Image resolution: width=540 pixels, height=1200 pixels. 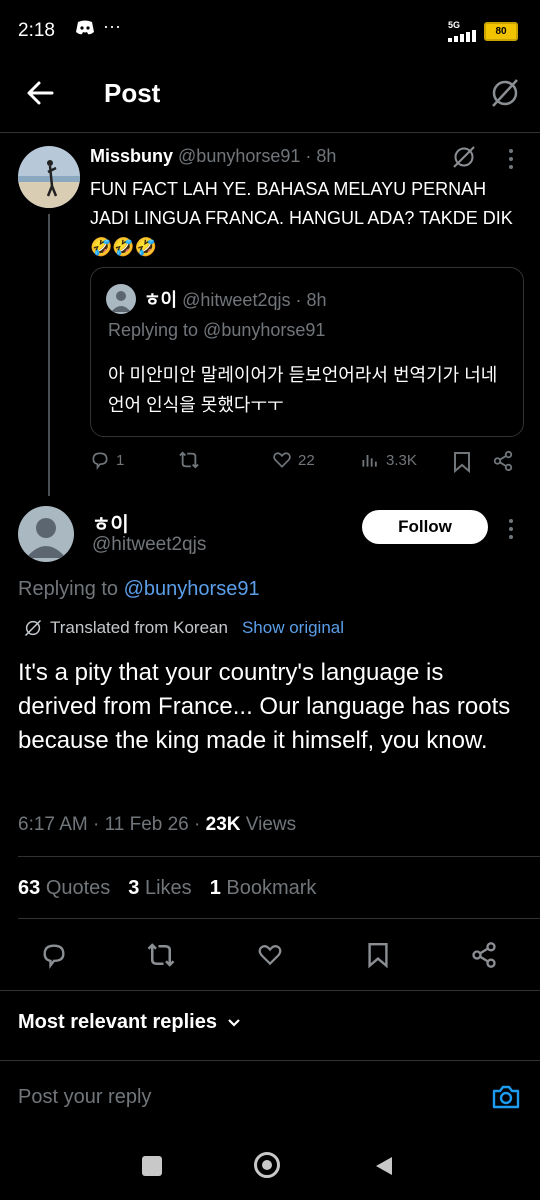 I want to click on quote-author: ㅎ이 @hitweet2qjs · 8h, so click(x=235, y=299).